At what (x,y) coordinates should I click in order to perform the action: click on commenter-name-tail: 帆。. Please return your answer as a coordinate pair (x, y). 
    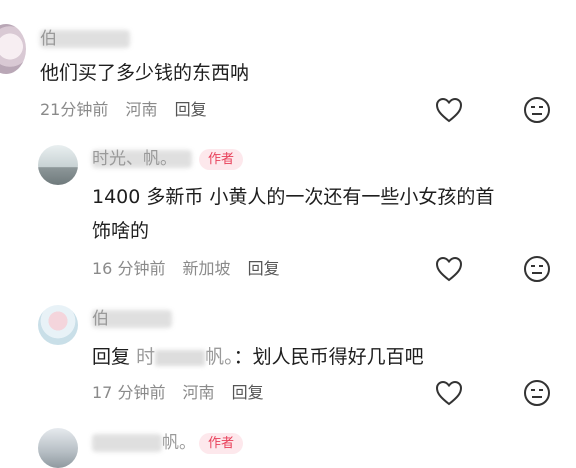
    Looking at the image, I should click on (179, 443).